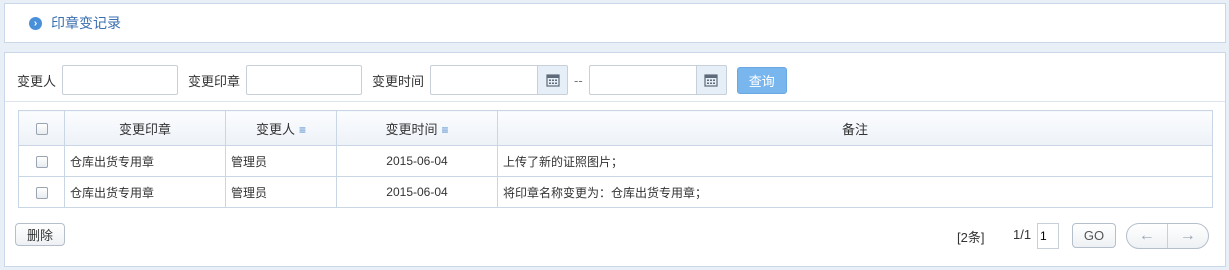 This screenshot has width=1229, height=270. Describe the element at coordinates (615, 23) in the screenshot. I see `title-bar: › 印章变记录` at that location.